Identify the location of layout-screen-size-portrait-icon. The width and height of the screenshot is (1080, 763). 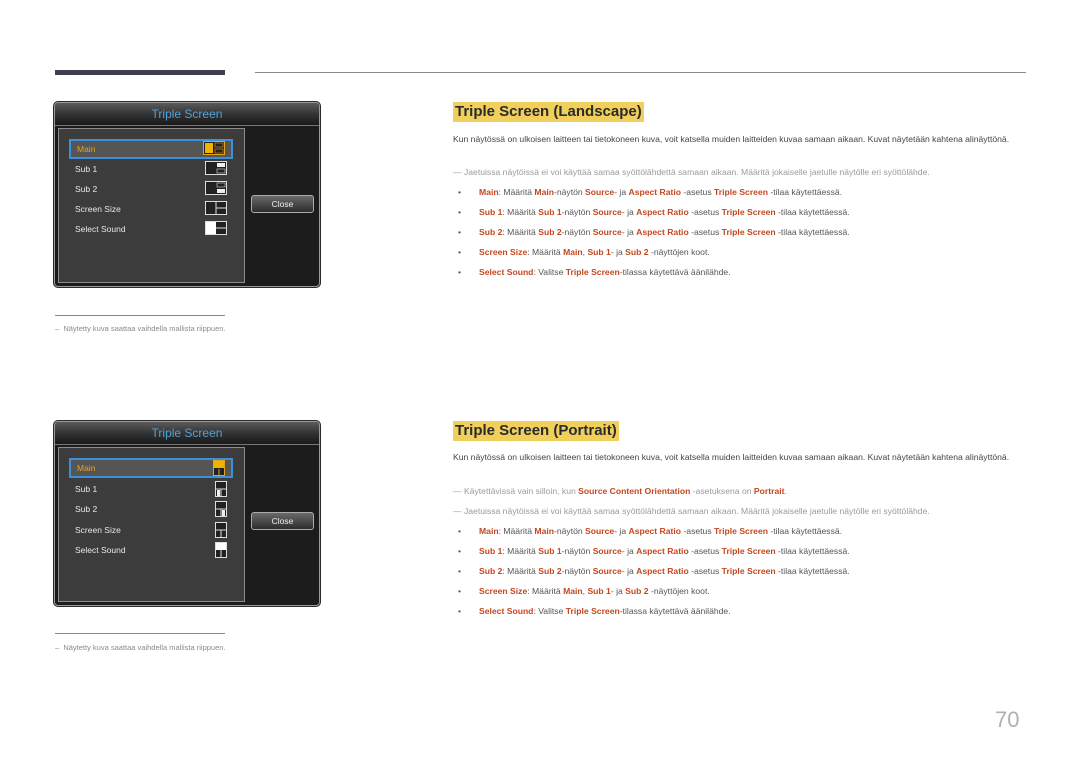
(221, 530).